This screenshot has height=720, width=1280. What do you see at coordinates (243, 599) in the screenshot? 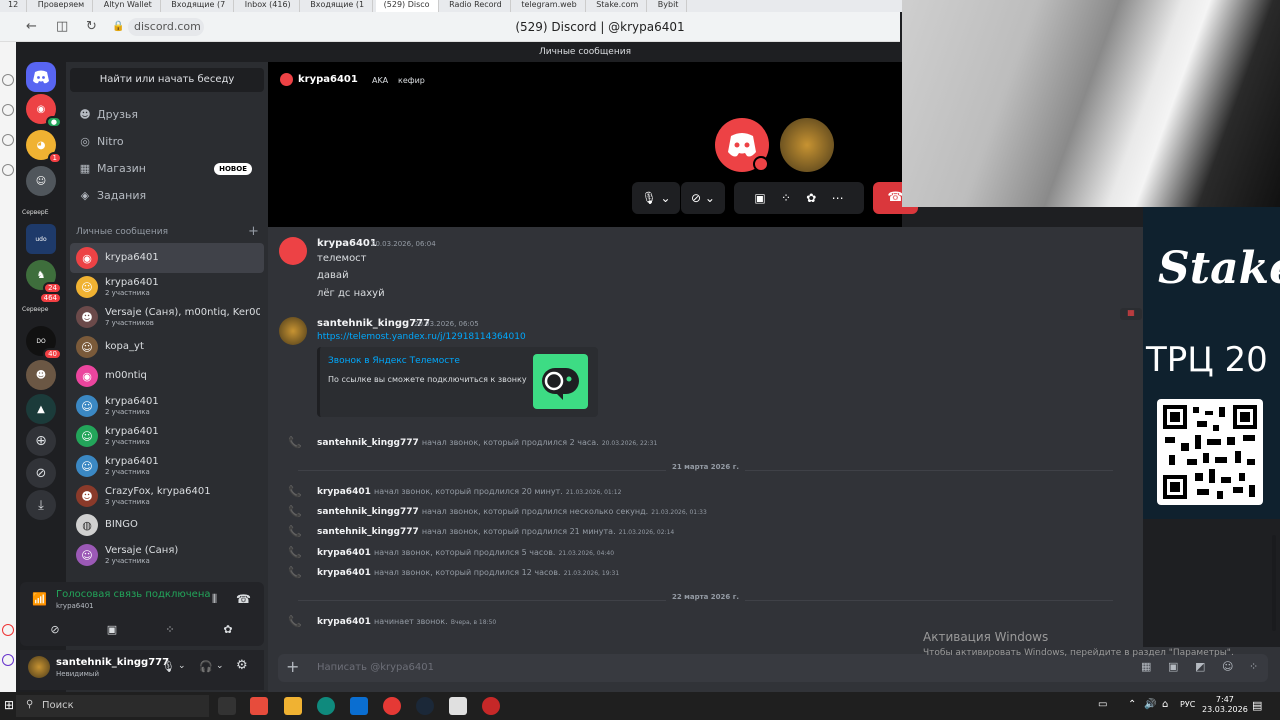
I see `disconnect-icon: ☎` at bounding box center [243, 599].